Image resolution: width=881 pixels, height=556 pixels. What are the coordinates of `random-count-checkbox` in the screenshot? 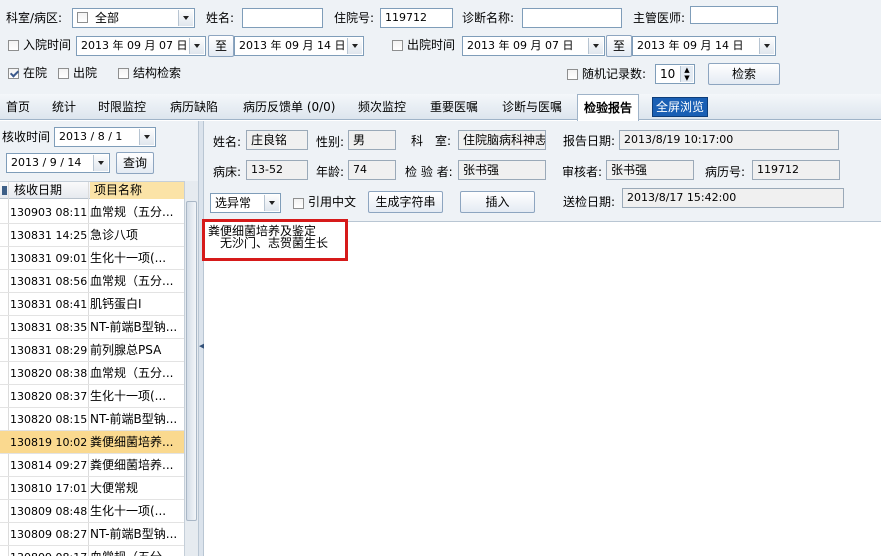 It's located at (572, 74).